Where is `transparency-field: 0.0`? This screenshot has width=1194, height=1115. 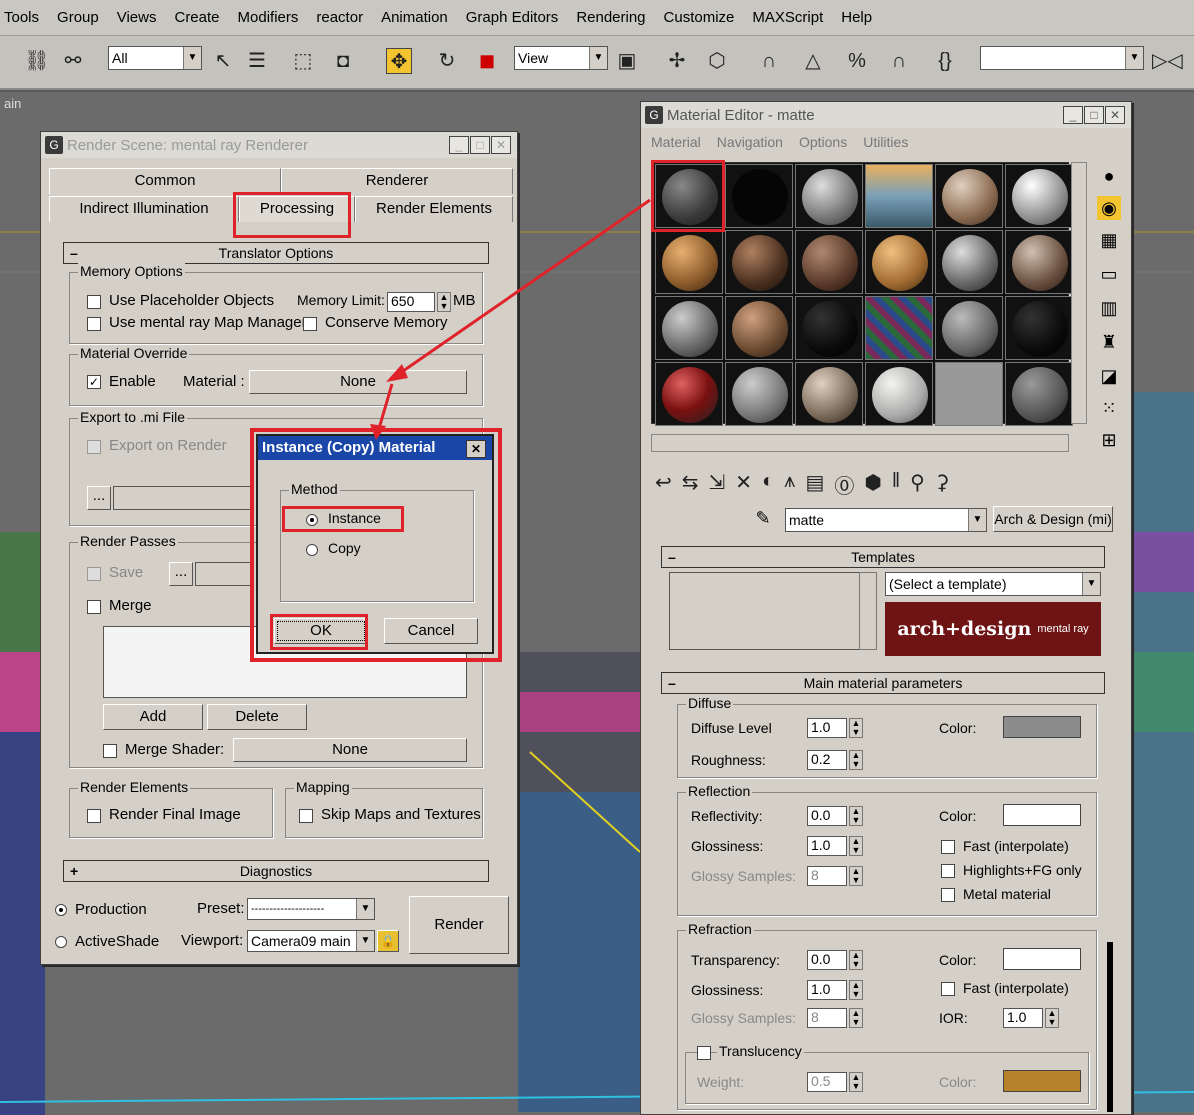 transparency-field: 0.0 is located at coordinates (827, 960).